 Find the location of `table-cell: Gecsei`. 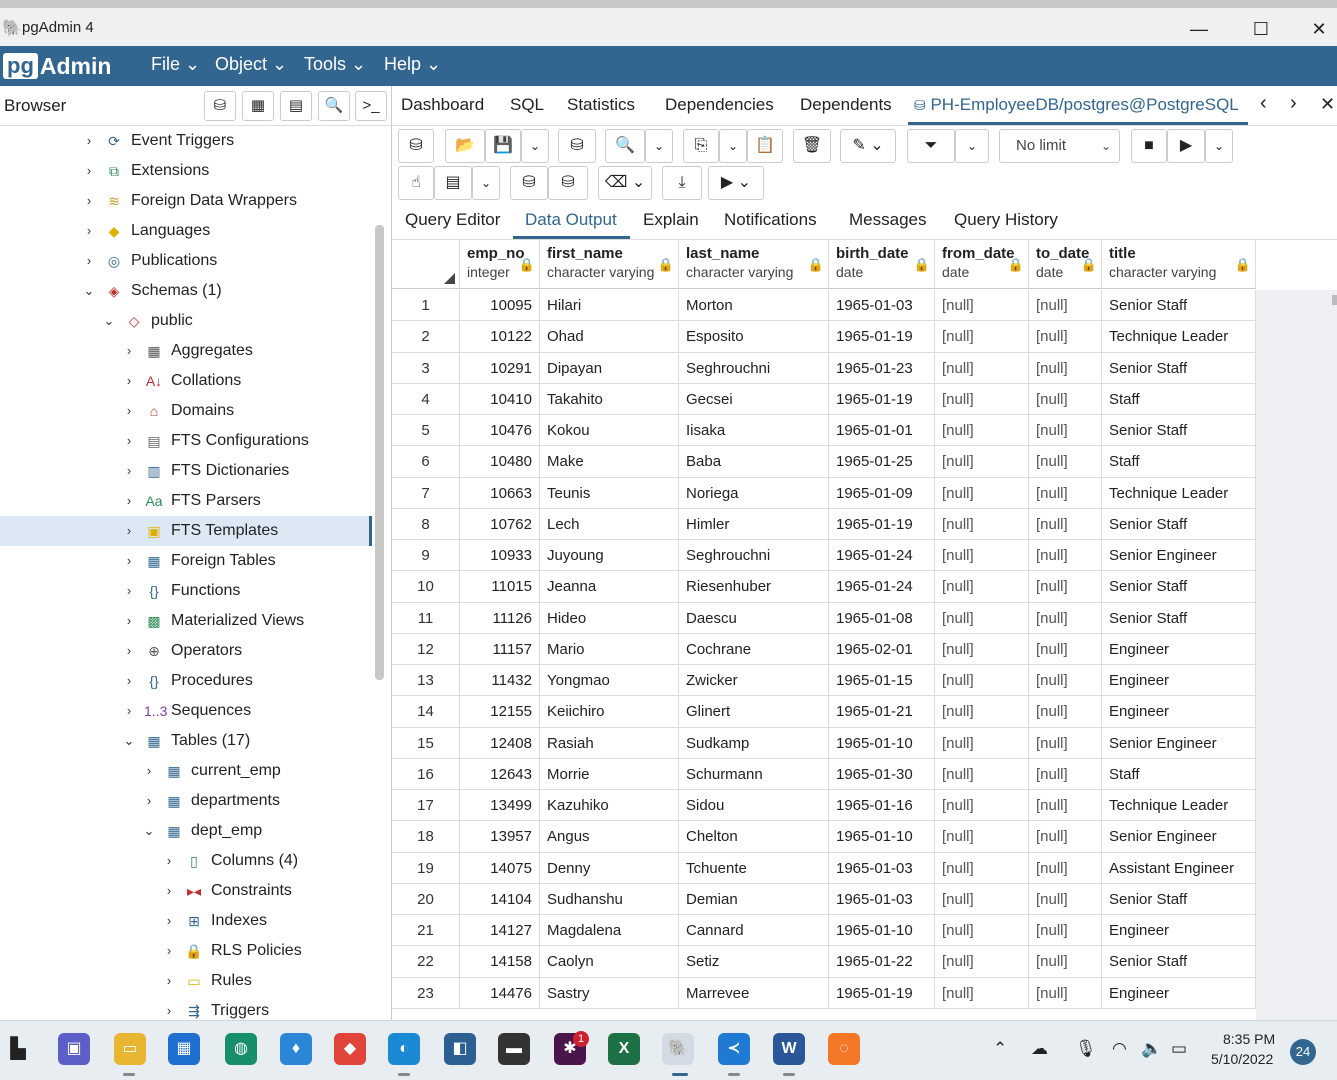

table-cell: Gecsei is located at coordinates (754, 399).